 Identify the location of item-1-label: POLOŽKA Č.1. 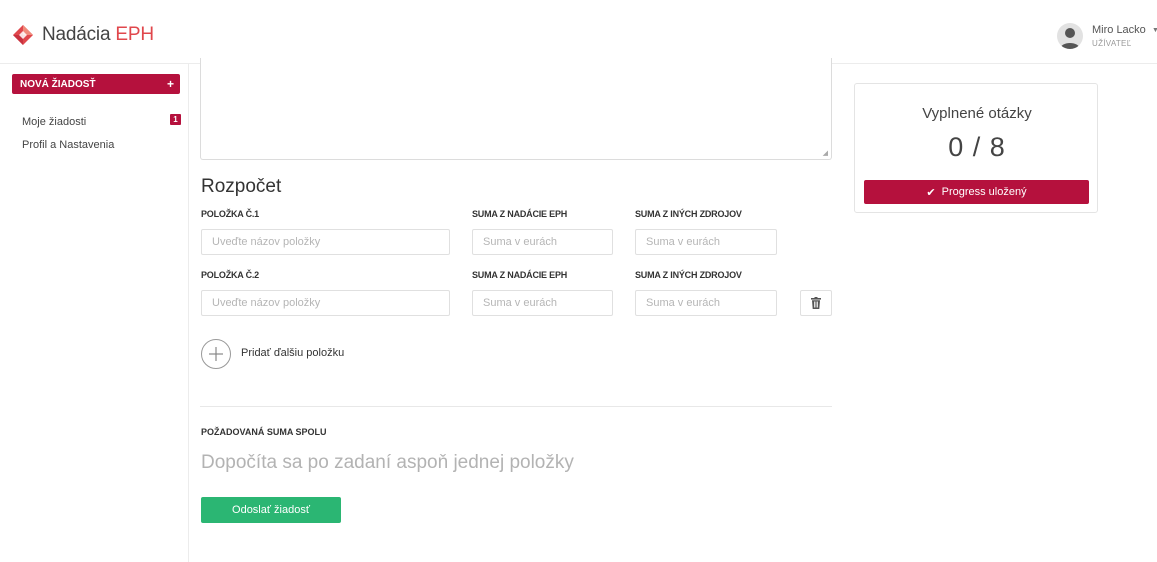
(230, 214).